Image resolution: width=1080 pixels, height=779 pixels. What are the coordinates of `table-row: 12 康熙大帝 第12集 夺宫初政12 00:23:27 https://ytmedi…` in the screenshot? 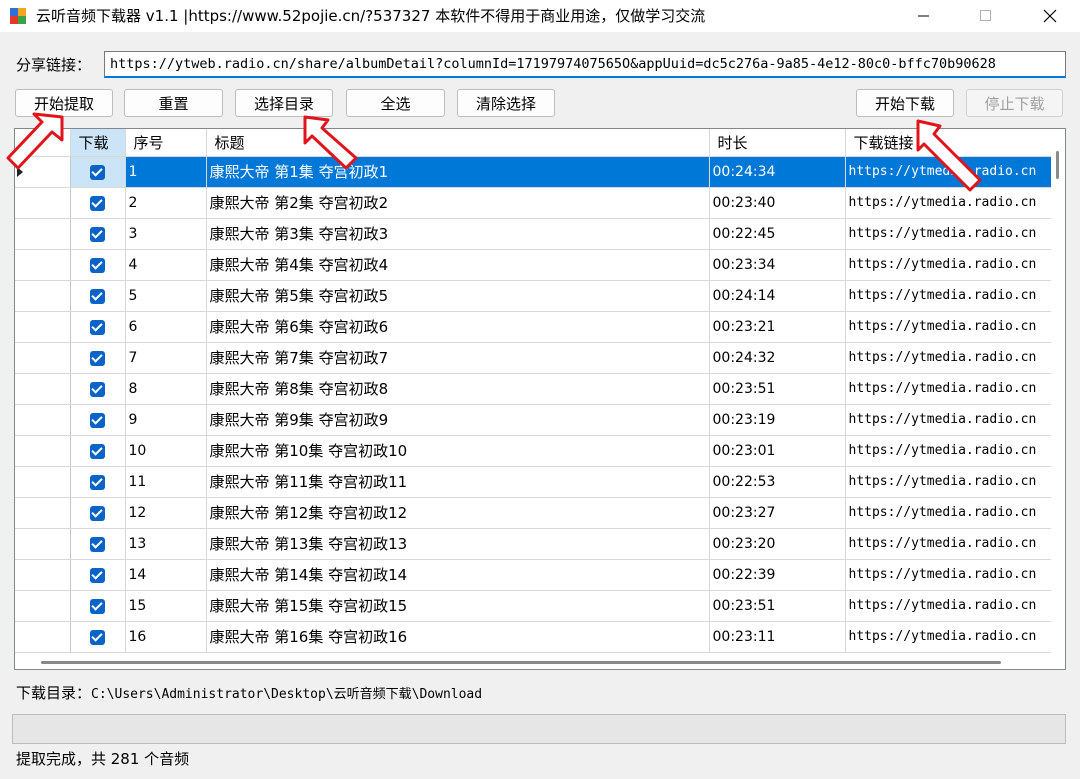 It's located at (534, 513).